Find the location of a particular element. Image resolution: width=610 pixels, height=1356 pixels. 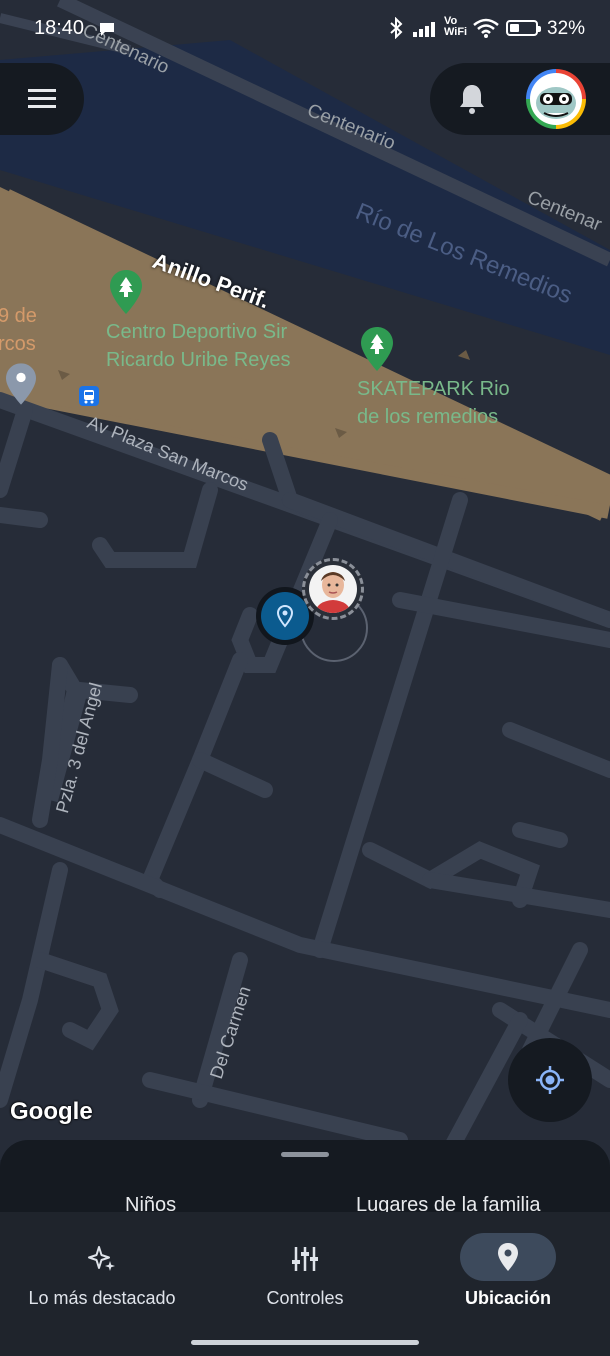

bottom-navigation: Lo más destacado Controles Ubicación is located at coordinates (305, 1284).